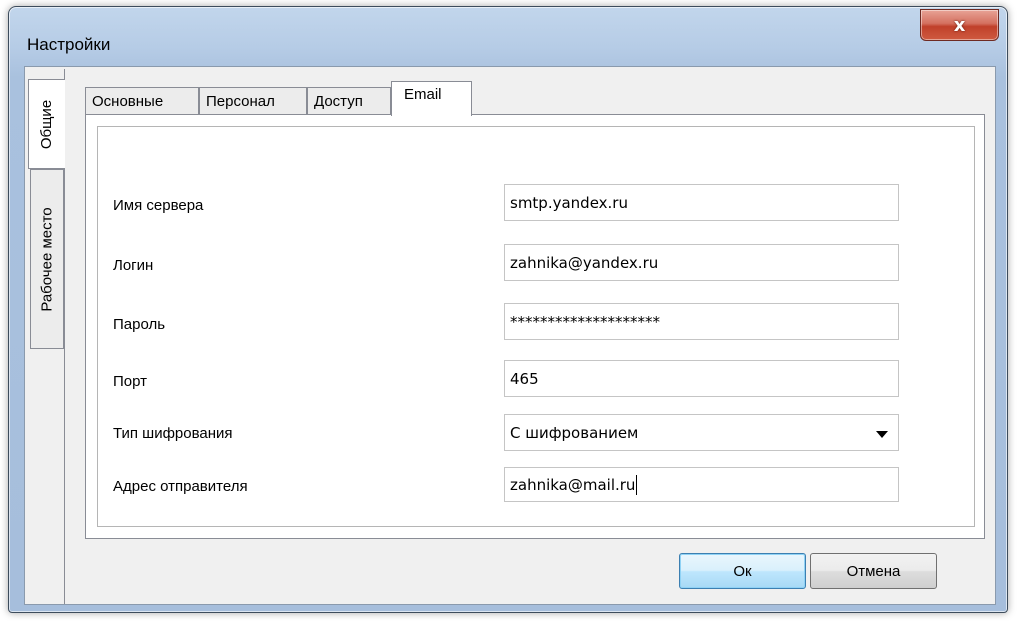 The width and height of the screenshot is (1017, 621). What do you see at coordinates (573, 484) in the screenshot?
I see `sender-value: zahnika@mail.ru` at bounding box center [573, 484].